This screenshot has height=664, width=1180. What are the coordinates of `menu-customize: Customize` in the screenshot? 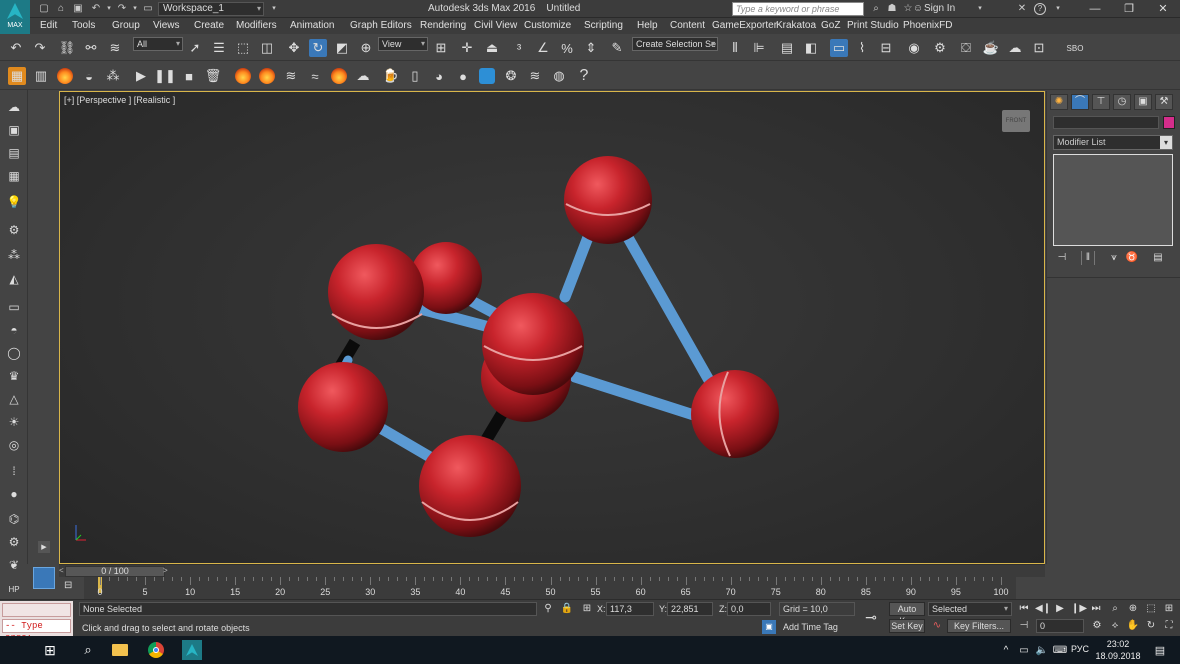 It's located at (547, 25).